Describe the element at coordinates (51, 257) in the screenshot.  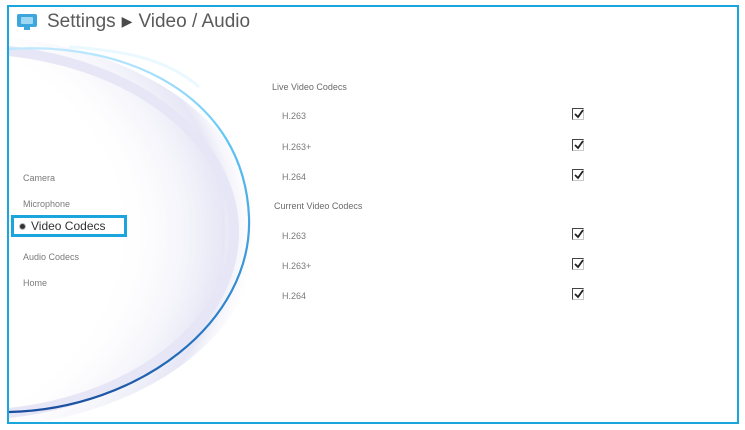
I see `sidebar-item-audio-codecs: Audio Codecs` at that location.